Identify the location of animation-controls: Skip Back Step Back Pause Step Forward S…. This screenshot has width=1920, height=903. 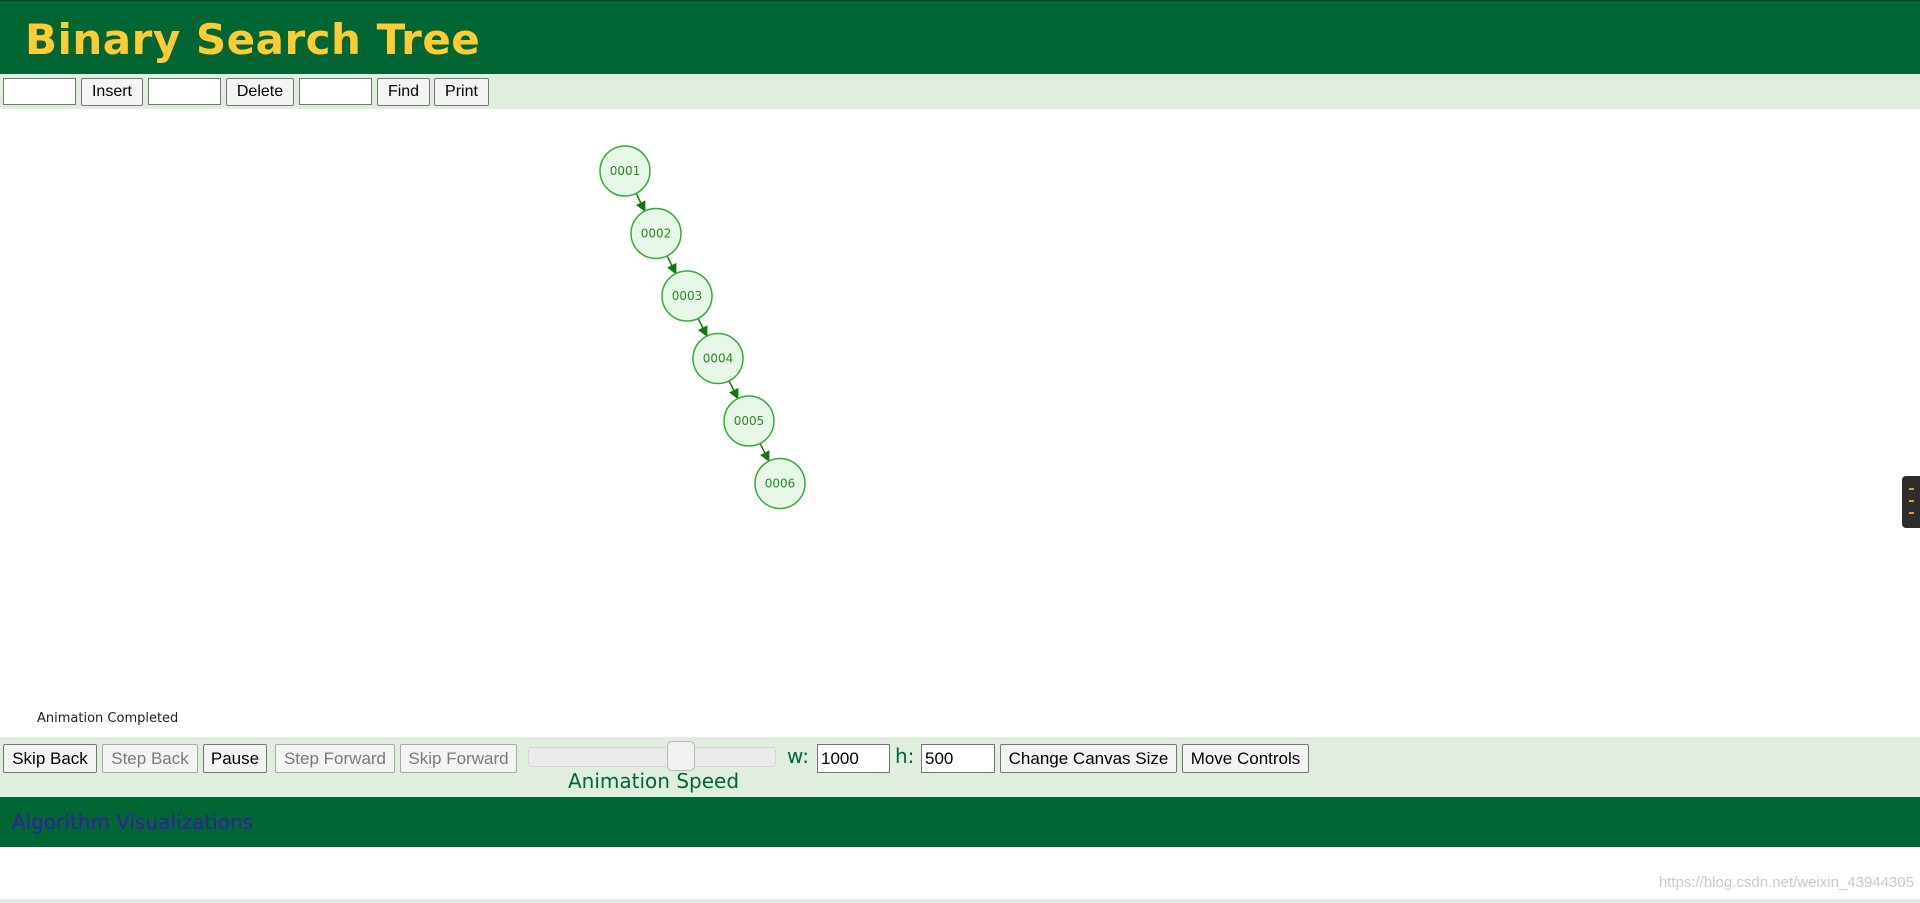
(960, 767).